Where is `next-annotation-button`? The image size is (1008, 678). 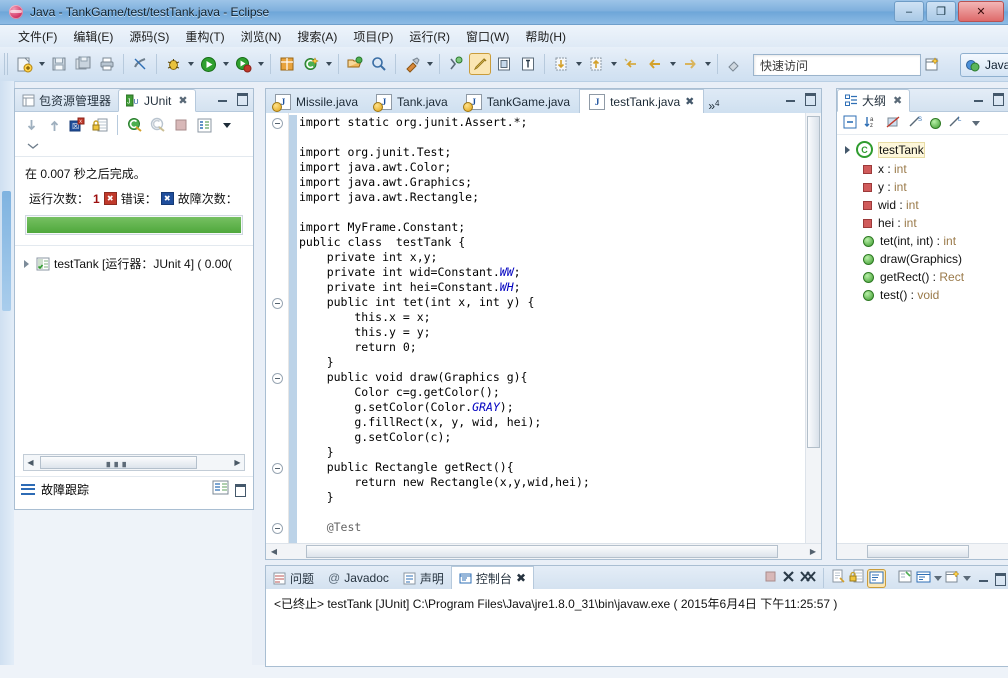 next-annotation-button is located at coordinates (561, 64).